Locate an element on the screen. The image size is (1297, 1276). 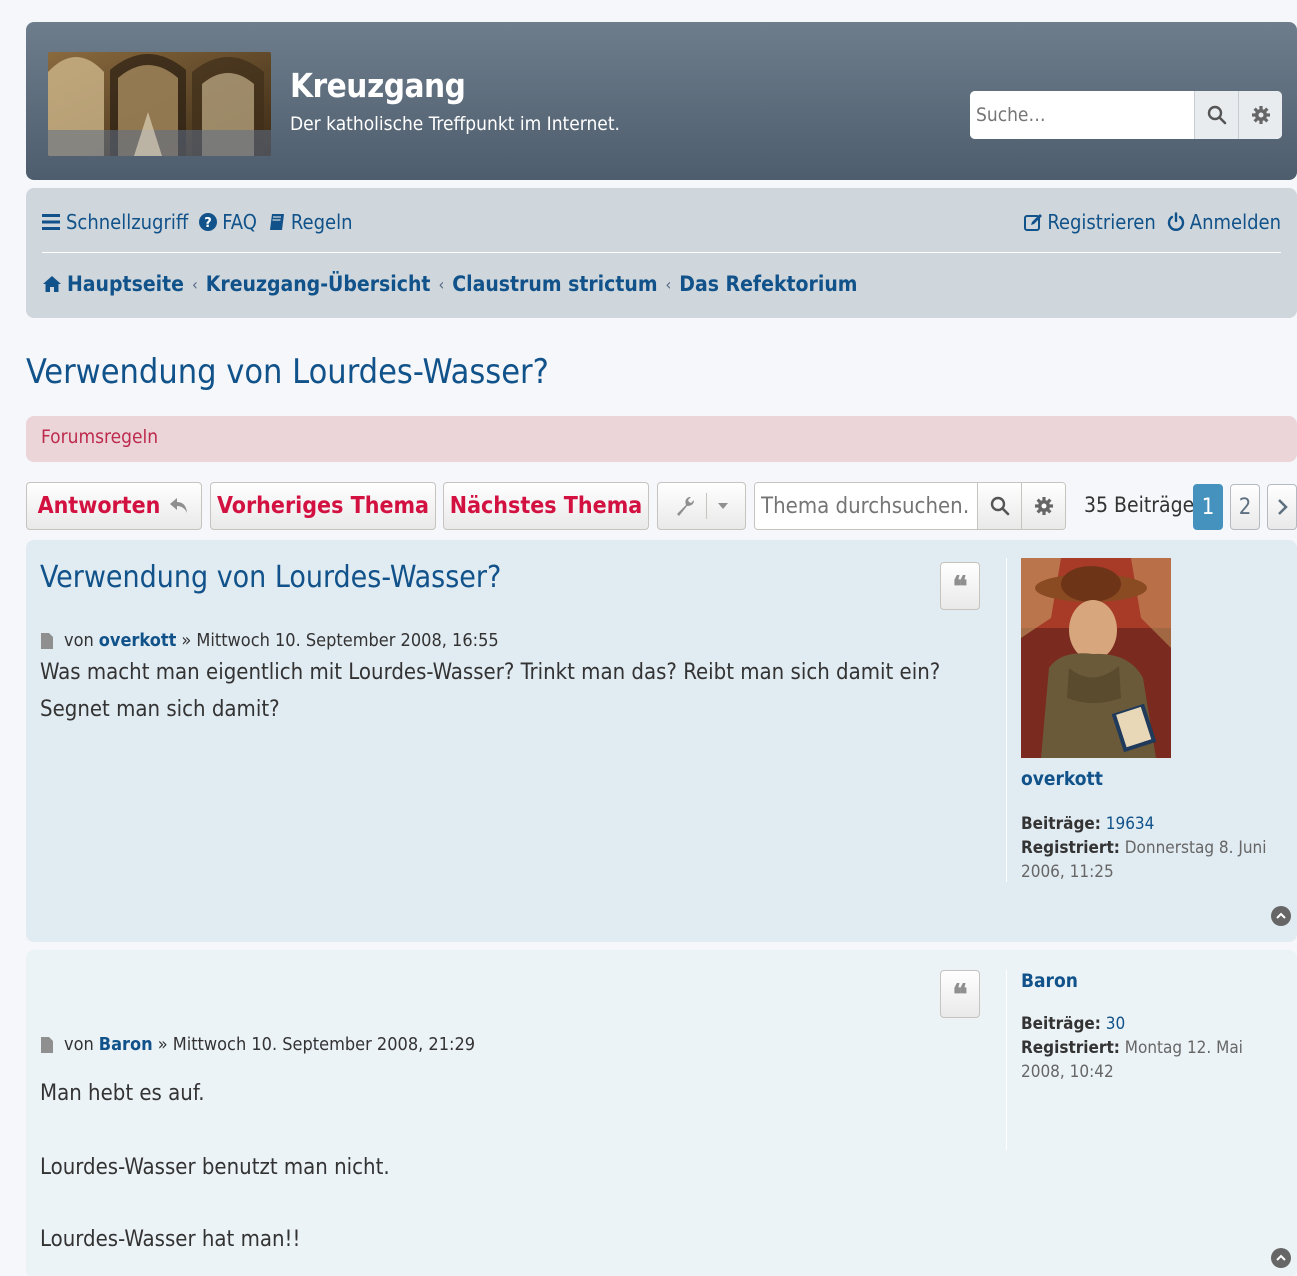
faq-link: ? FAQ is located at coordinates (227, 222).